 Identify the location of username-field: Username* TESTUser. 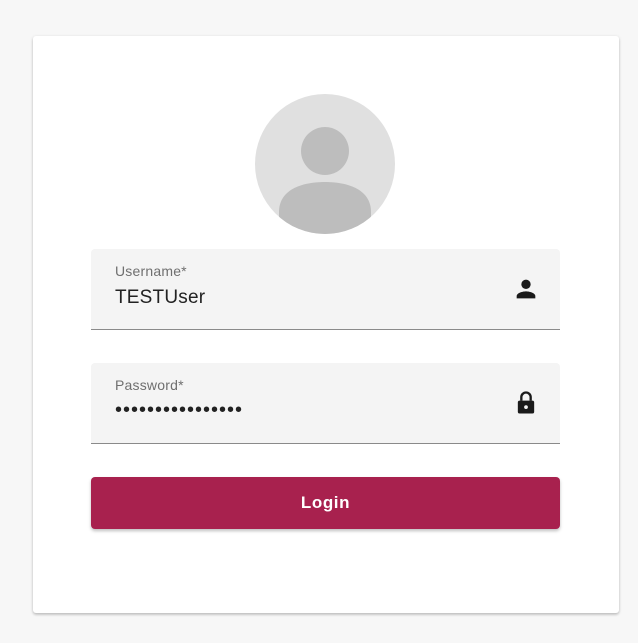
(325, 289).